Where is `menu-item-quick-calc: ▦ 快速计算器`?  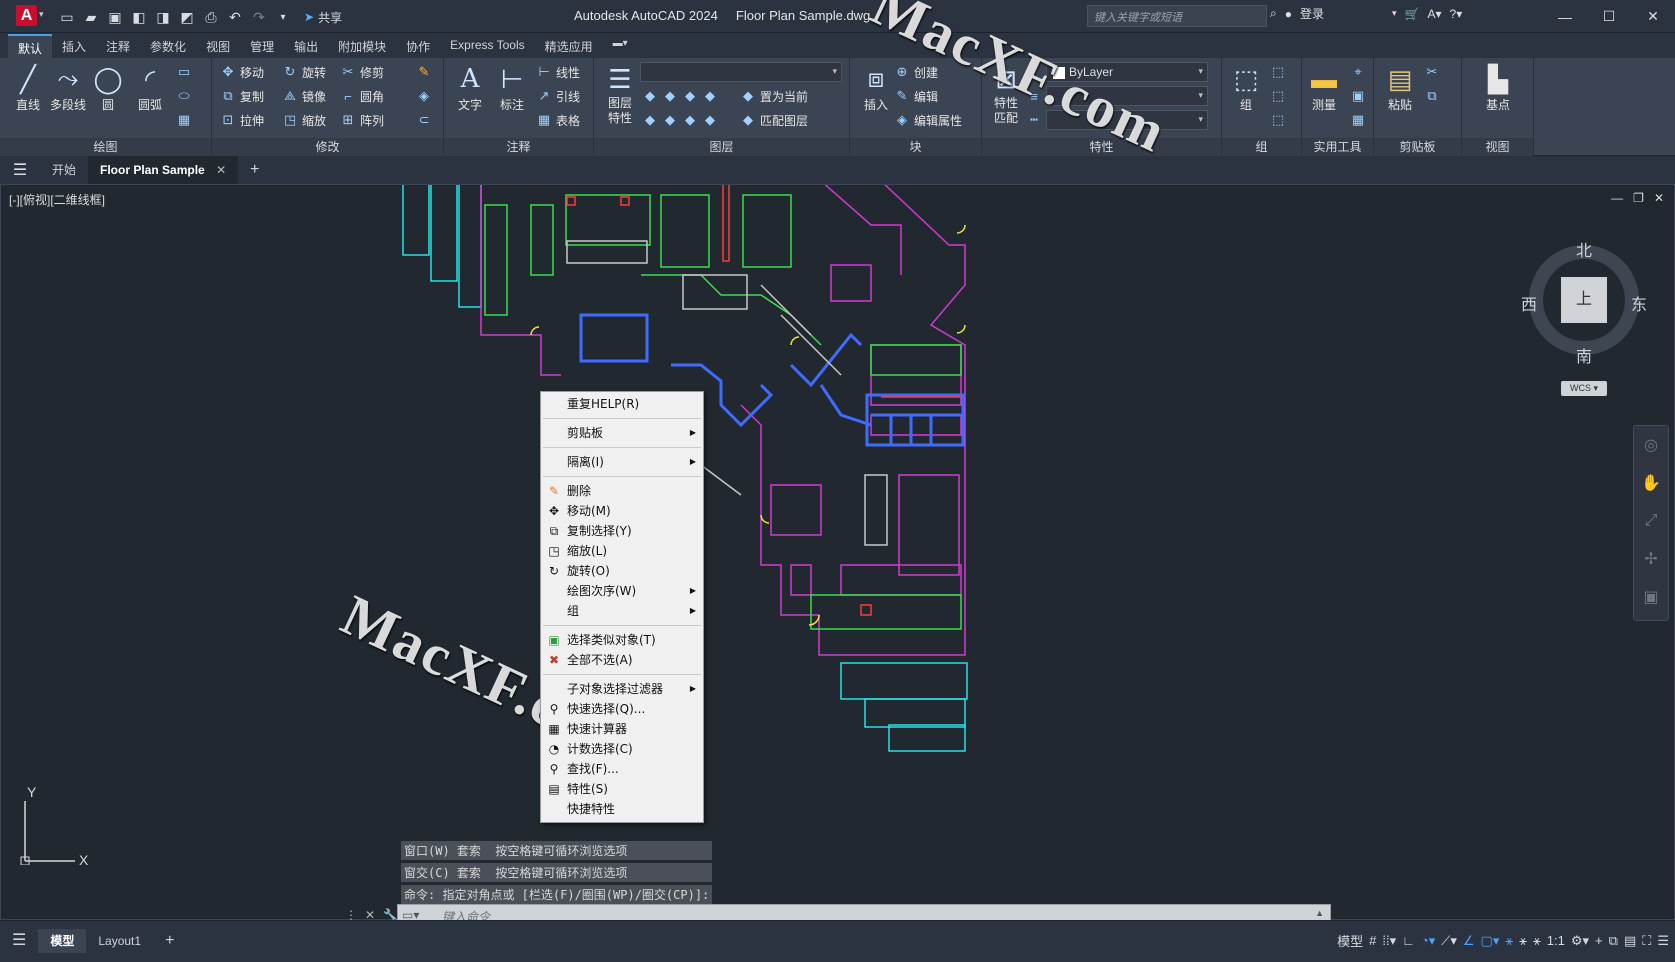 menu-item-quick-calc: ▦ 快速计算器 is located at coordinates (622, 729).